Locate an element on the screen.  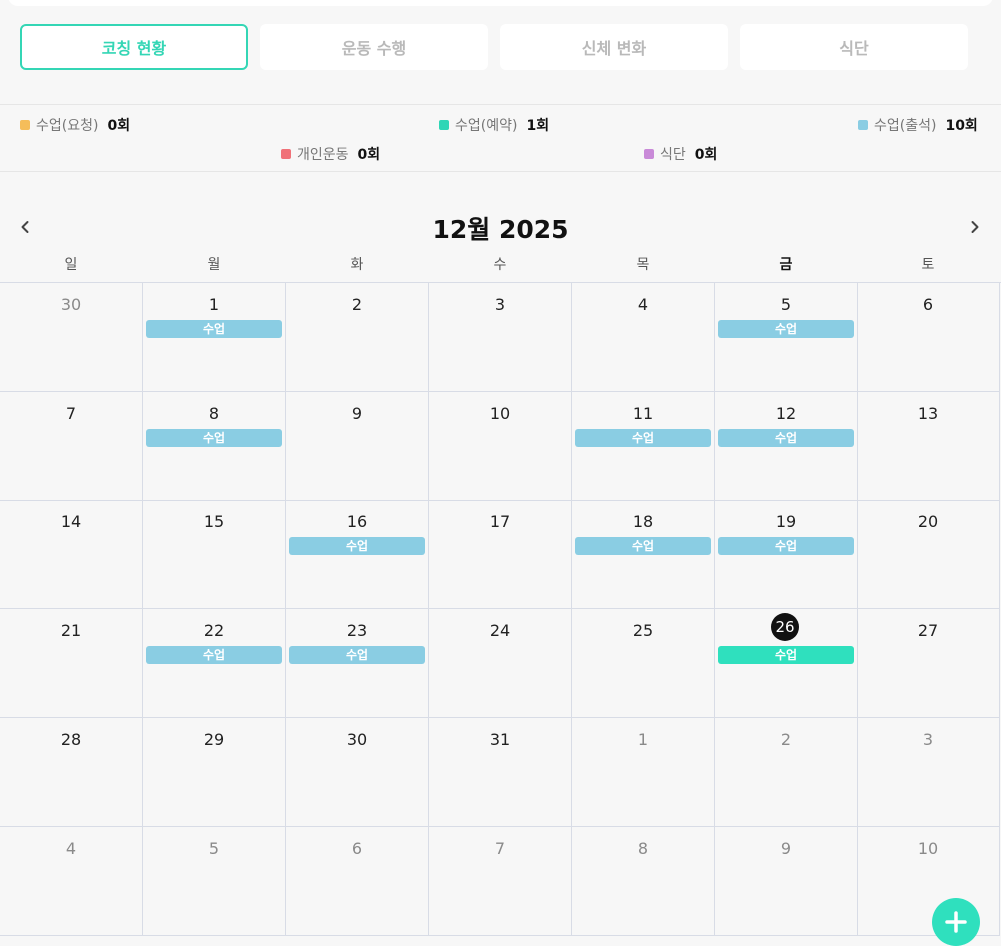
next-month-button is located at coordinates (975, 227).